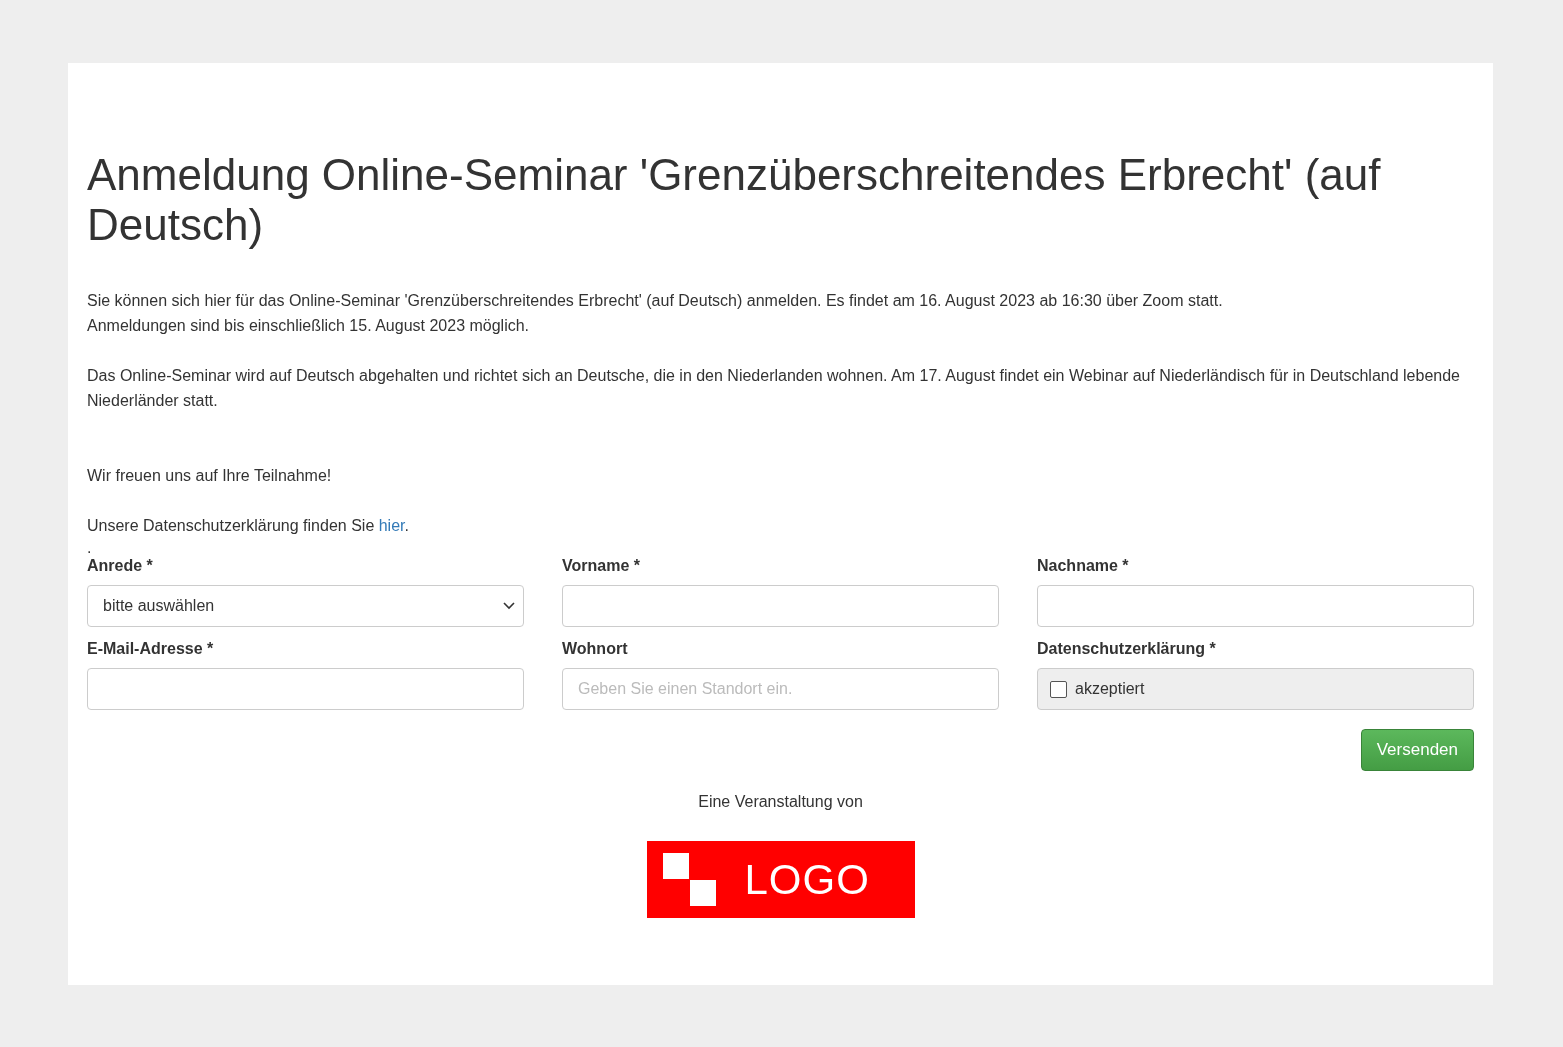 Image resolution: width=1563 pixels, height=1047 pixels. What do you see at coordinates (305, 606) in the screenshot?
I see `salutation-select: bitte auswählen` at bounding box center [305, 606].